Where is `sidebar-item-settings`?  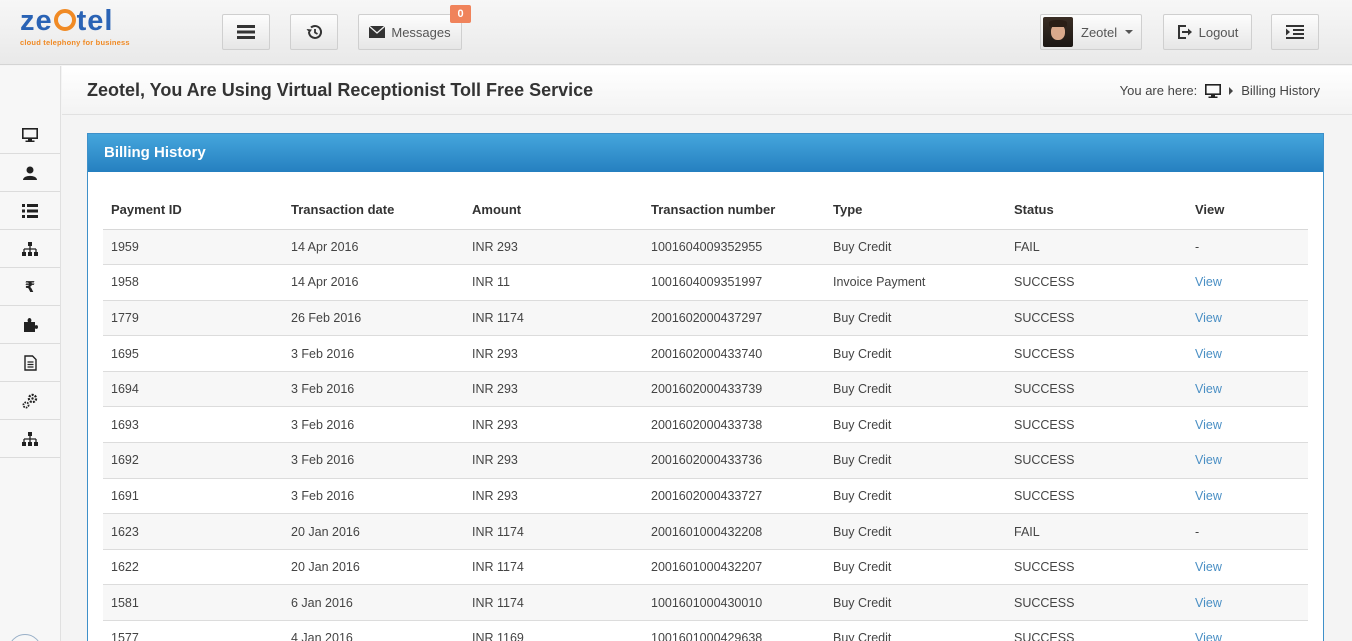 sidebar-item-settings is located at coordinates (30, 401).